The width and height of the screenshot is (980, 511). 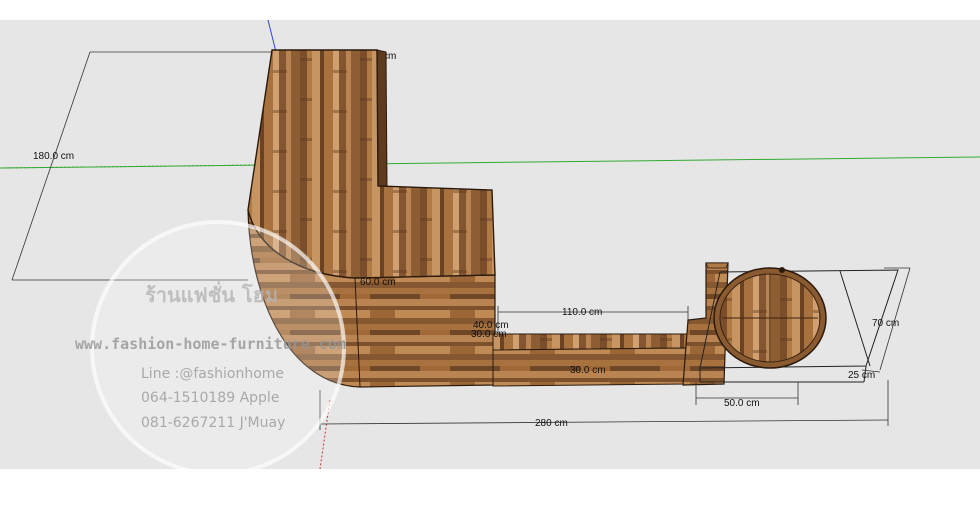 What do you see at coordinates (489, 334) in the screenshot?
I see `dimension-label-30a: 30.0 cm` at bounding box center [489, 334].